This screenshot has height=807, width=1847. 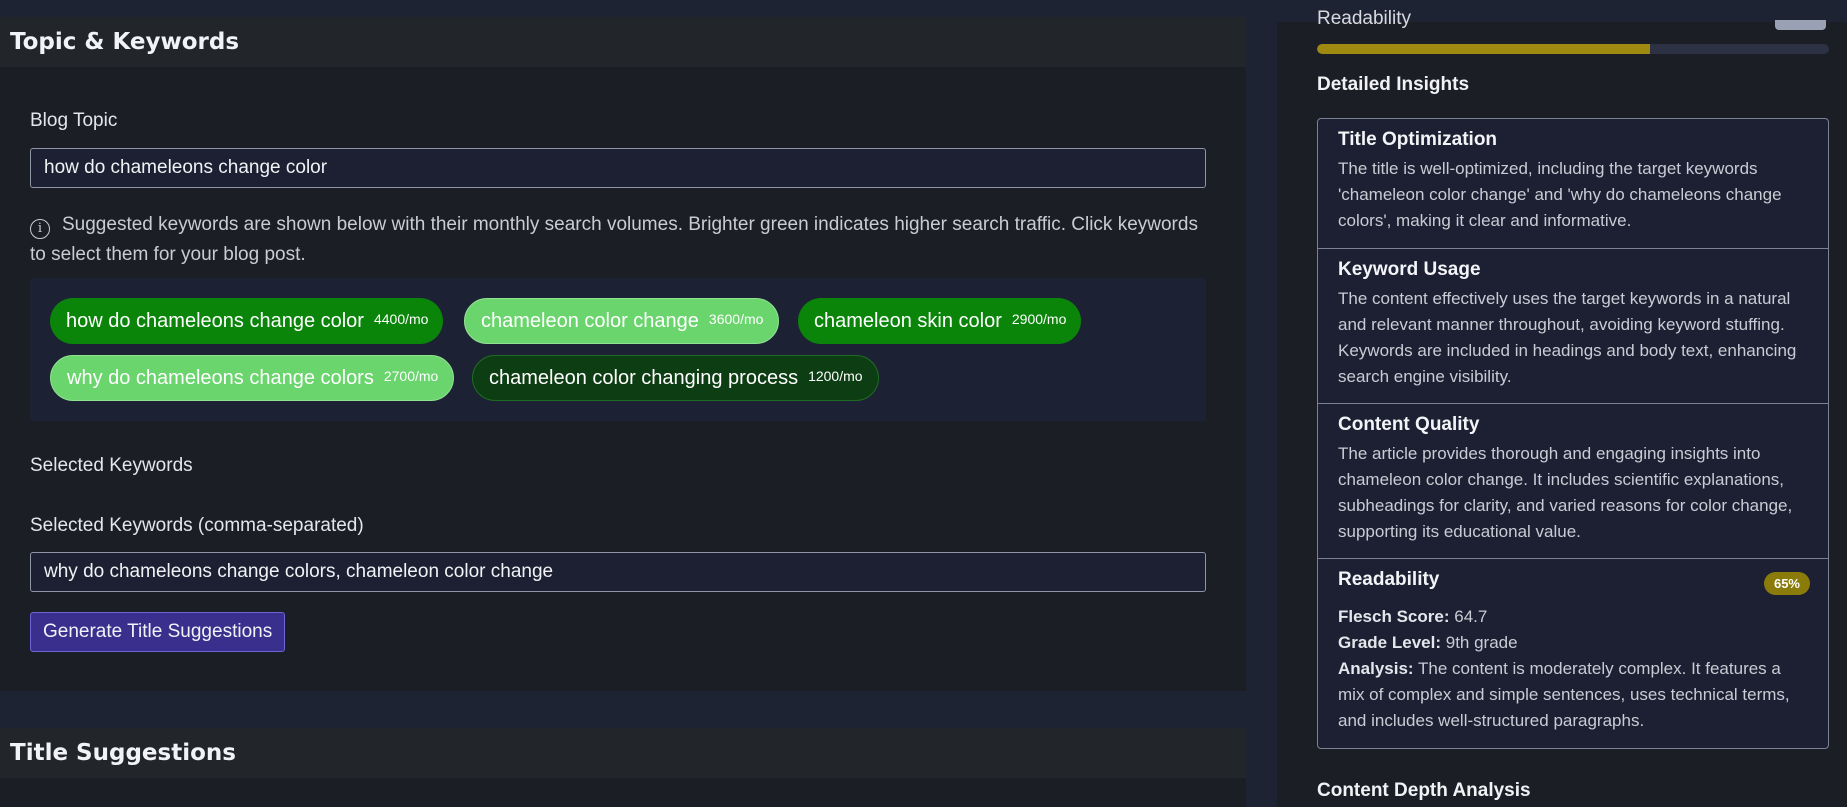 What do you see at coordinates (1039, 319) in the screenshot?
I see `keyword-chip-volume: 2900/mo` at bounding box center [1039, 319].